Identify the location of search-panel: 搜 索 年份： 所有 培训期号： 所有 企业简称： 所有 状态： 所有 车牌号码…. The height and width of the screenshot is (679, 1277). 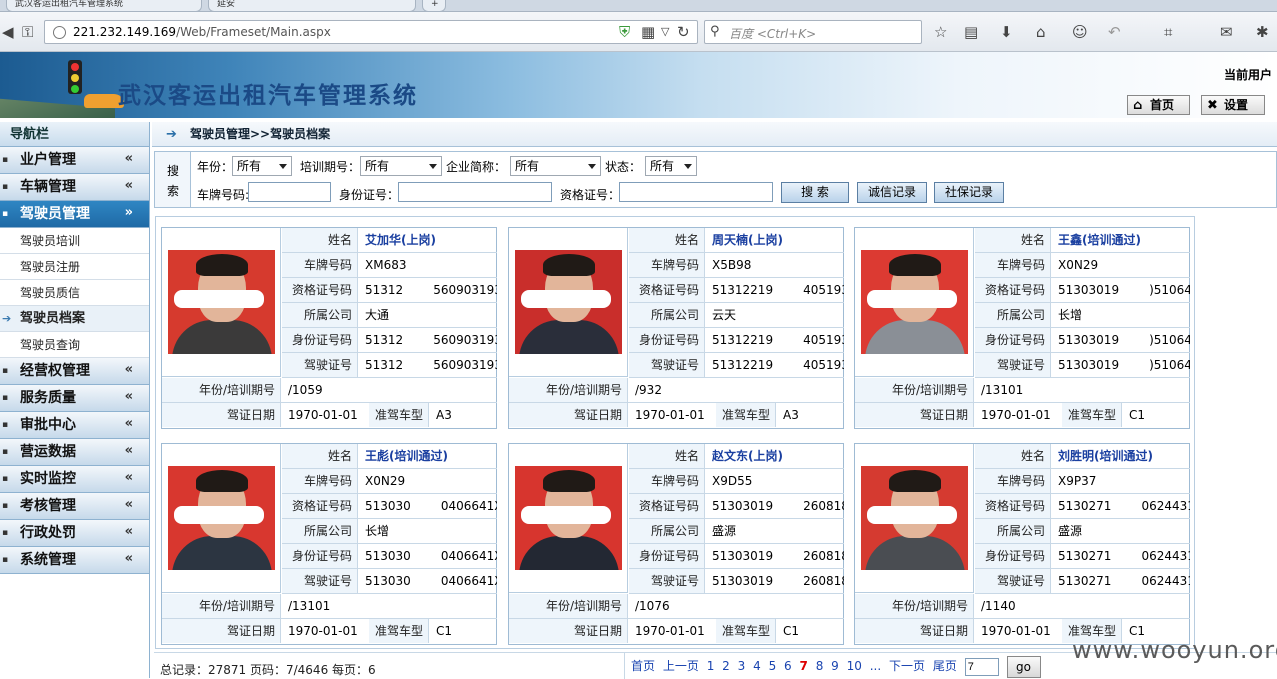
(715, 179).